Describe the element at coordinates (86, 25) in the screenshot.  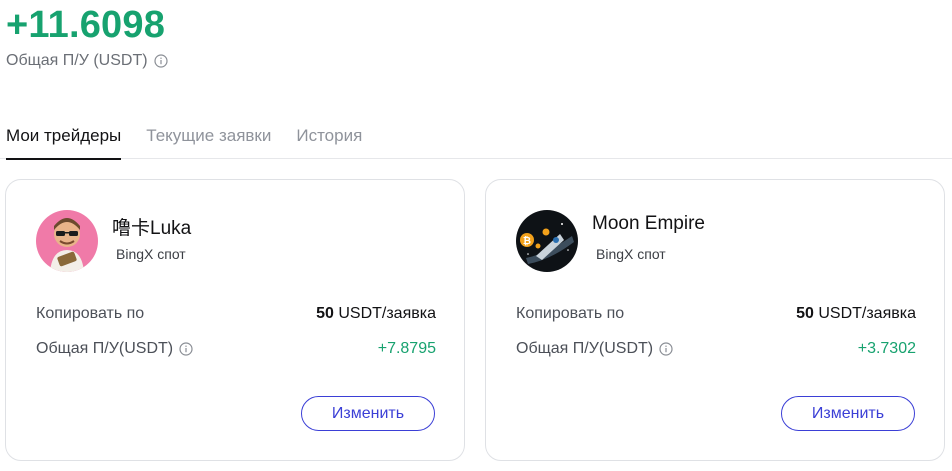
I see `total-pnl-value: +11.6098` at that location.